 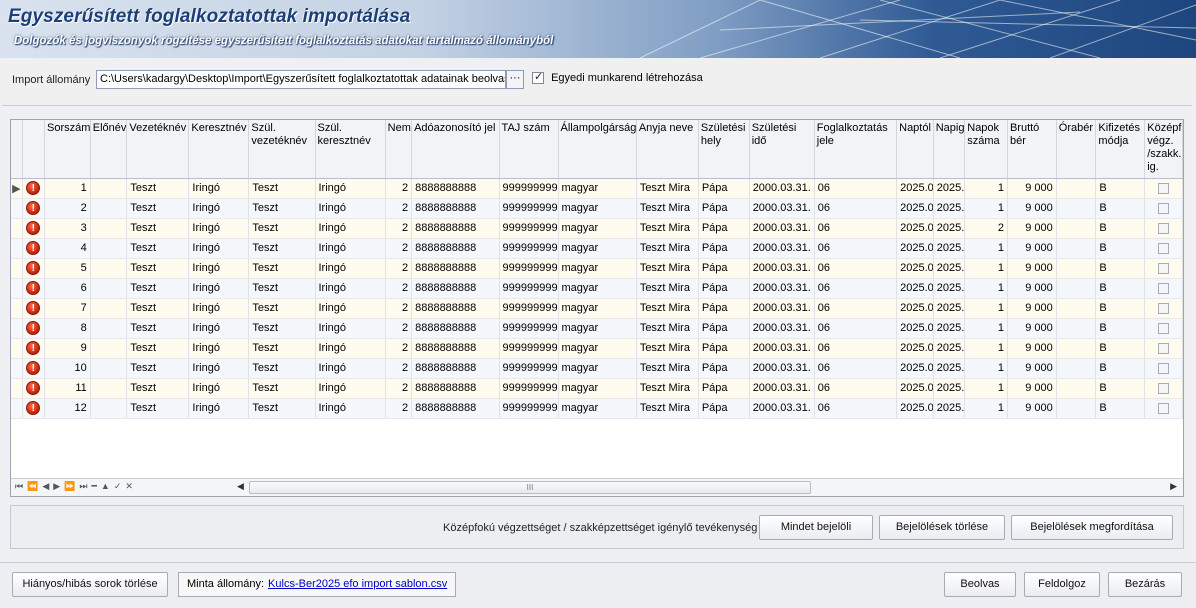 I want to click on row-indicator: ▶, so click(x=17, y=188).